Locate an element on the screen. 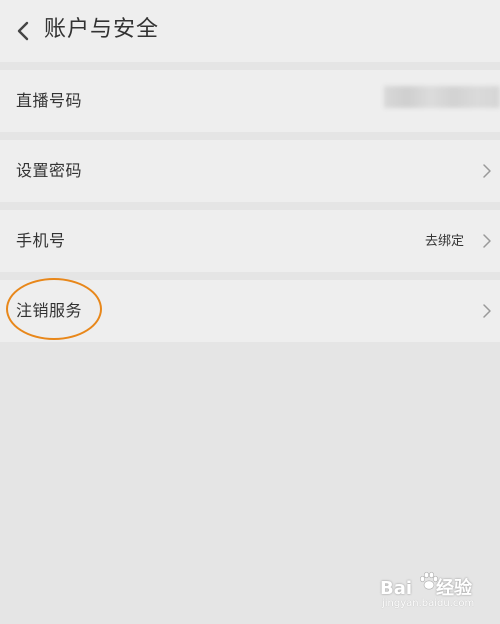  blurred-live-number is located at coordinates (442, 97).